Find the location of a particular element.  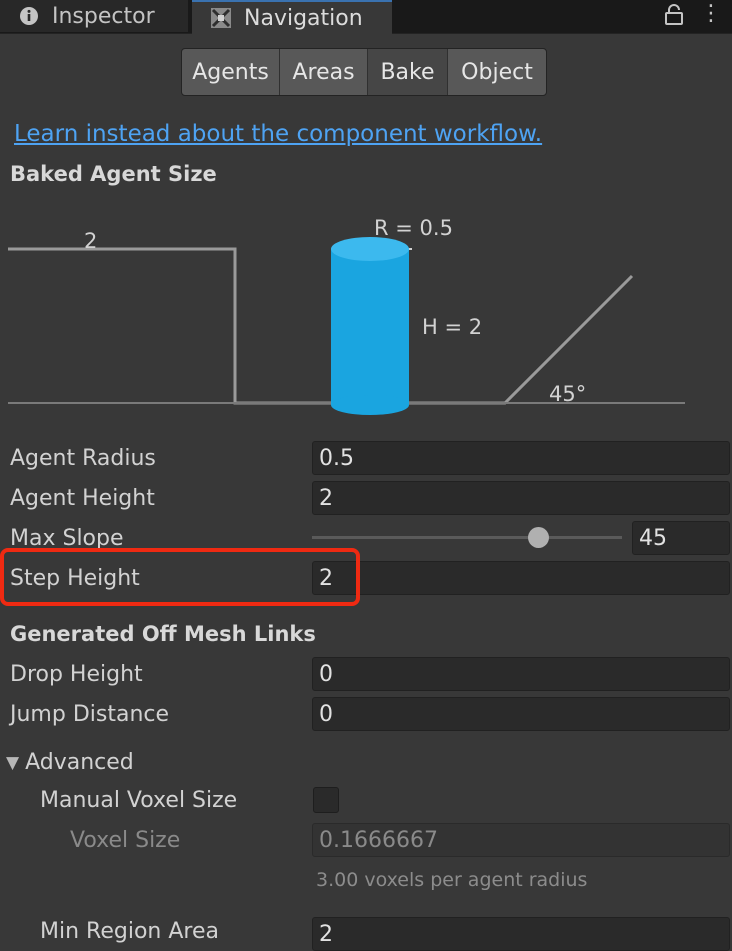

ground-profile is located at coordinates (321, 326).